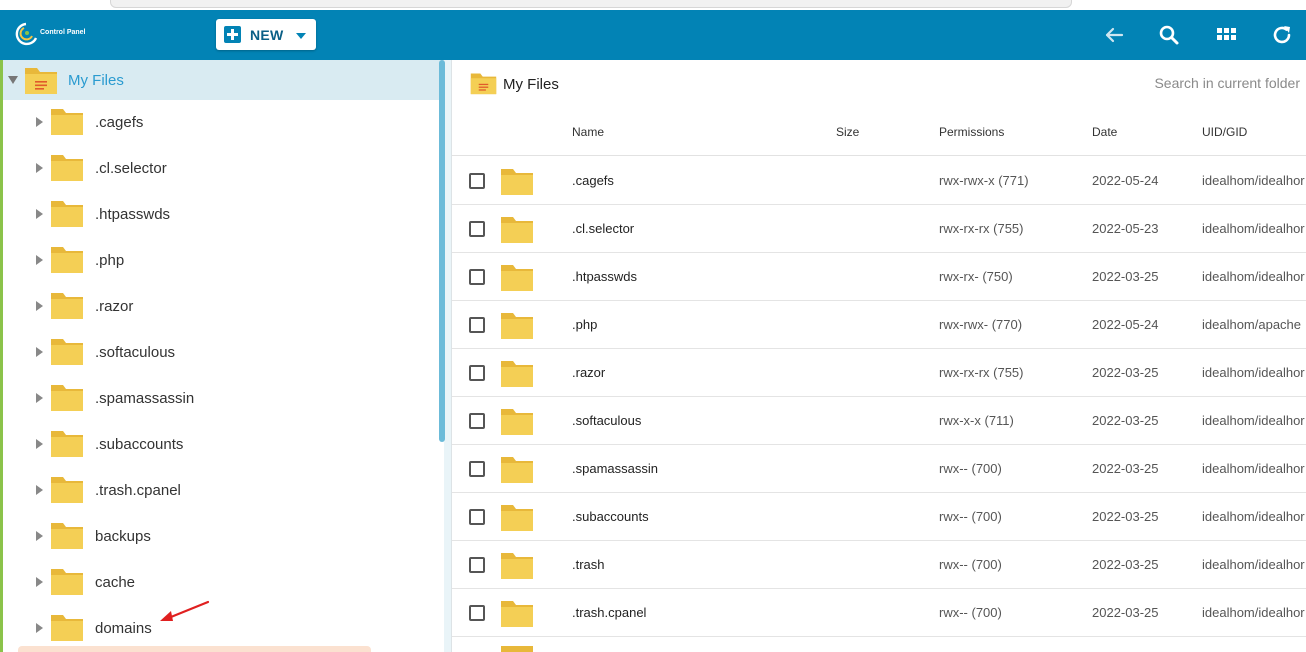  Describe the element at coordinates (123, 628) in the screenshot. I see `tree-item-label: domains` at that location.